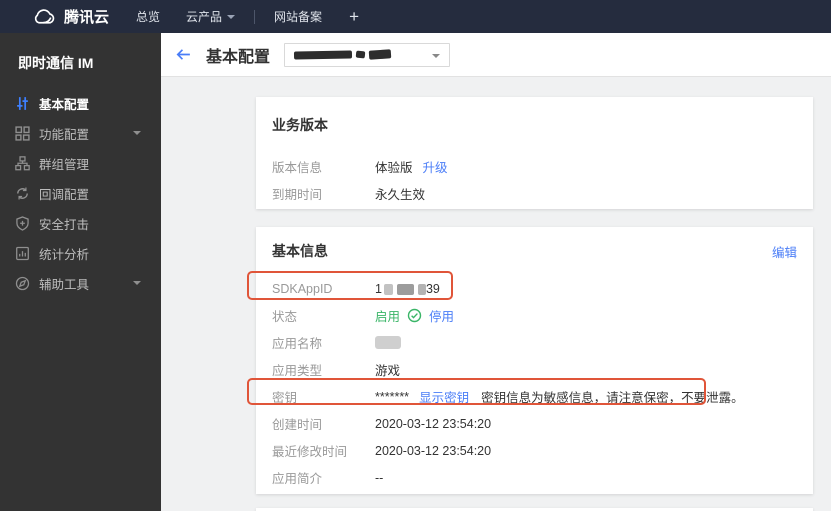  I want to click on card-title: 业务版本, so click(300, 125).